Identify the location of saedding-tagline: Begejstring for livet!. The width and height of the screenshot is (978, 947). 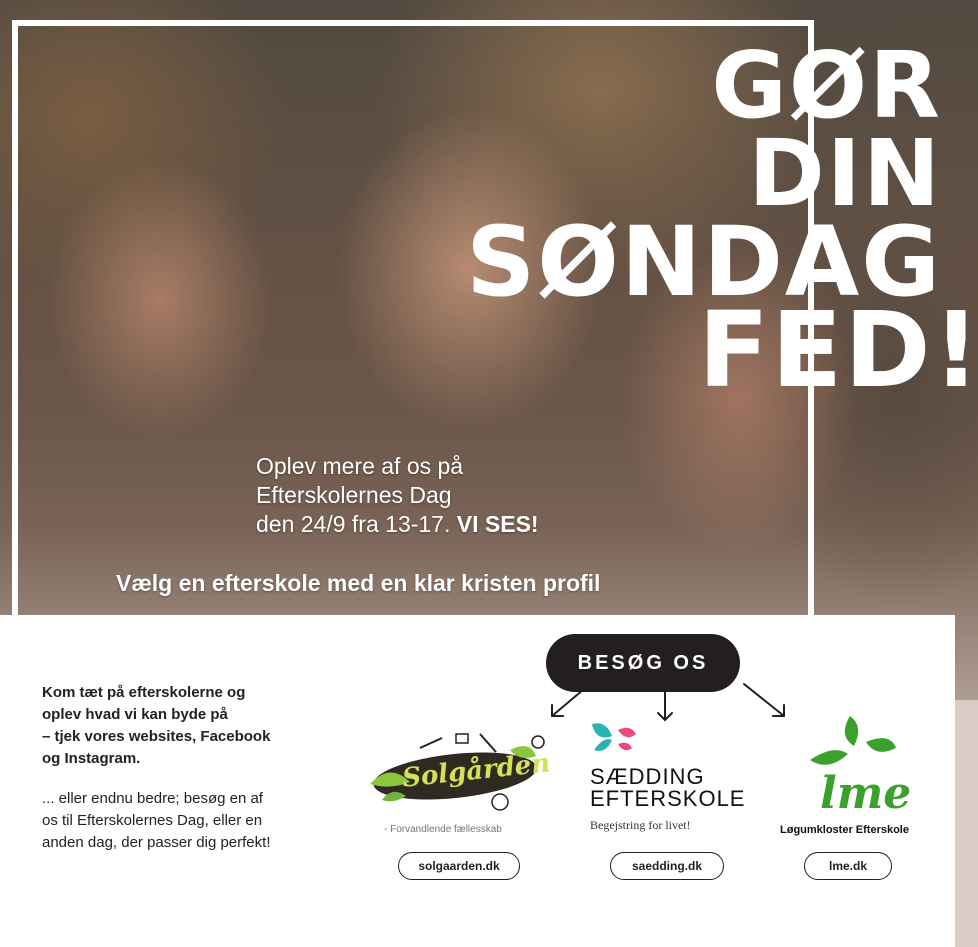
(640, 825).